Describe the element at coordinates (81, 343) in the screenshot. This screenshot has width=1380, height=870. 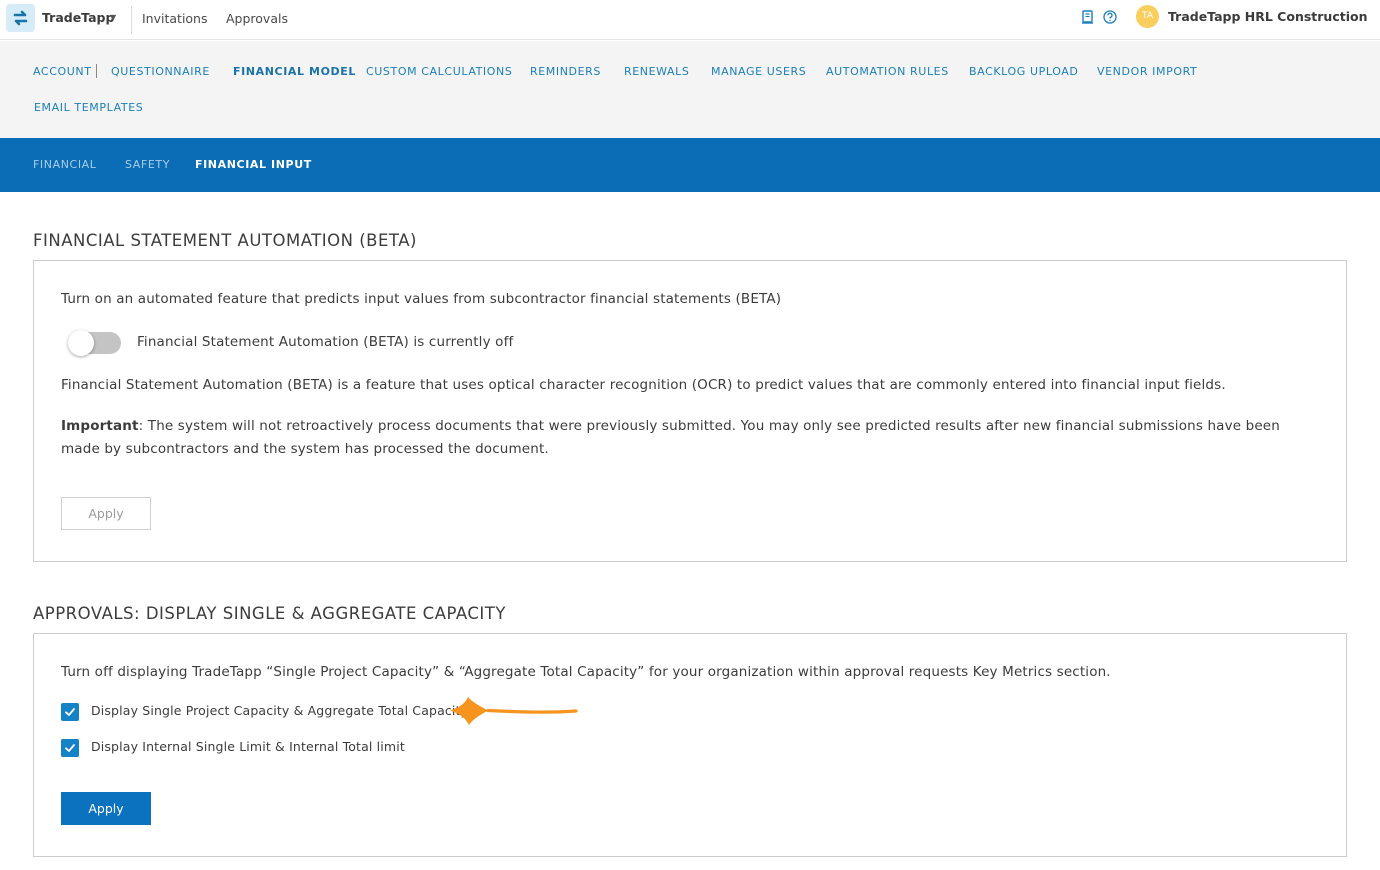
I see `toggle-knob` at that location.